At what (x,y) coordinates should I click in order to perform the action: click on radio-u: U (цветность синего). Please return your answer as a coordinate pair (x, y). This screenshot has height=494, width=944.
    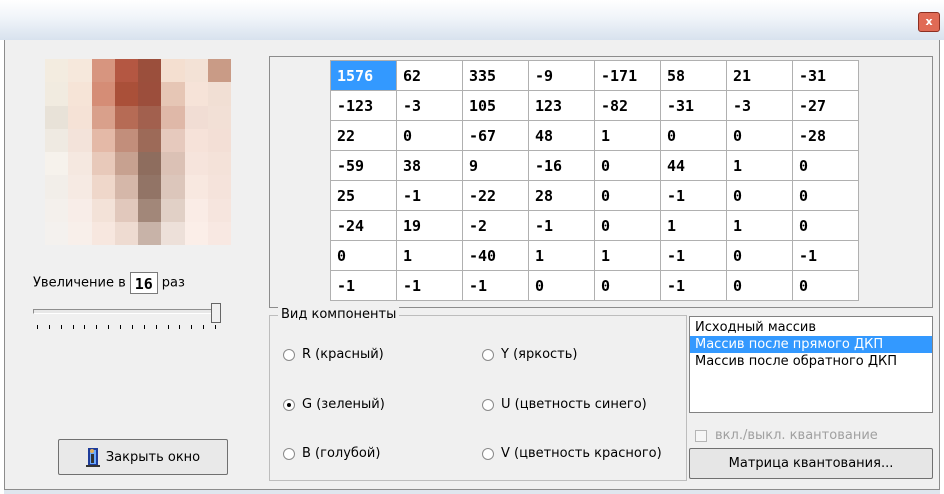
    Looking at the image, I should click on (564, 404).